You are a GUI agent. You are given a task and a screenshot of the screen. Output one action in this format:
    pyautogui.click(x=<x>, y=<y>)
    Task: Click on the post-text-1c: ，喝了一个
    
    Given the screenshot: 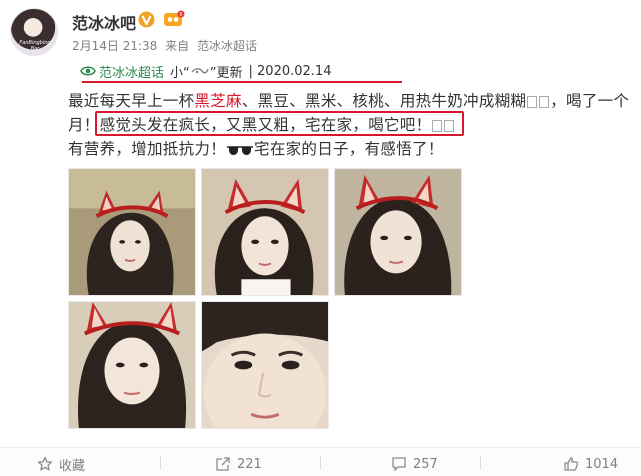 What is the action you would take?
    pyautogui.click(x=590, y=101)
    